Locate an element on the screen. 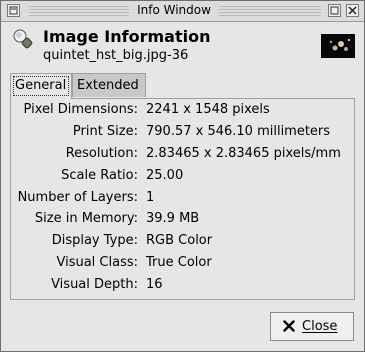 The image size is (365, 352). info-label: Size in Memory: is located at coordinates (86, 218).